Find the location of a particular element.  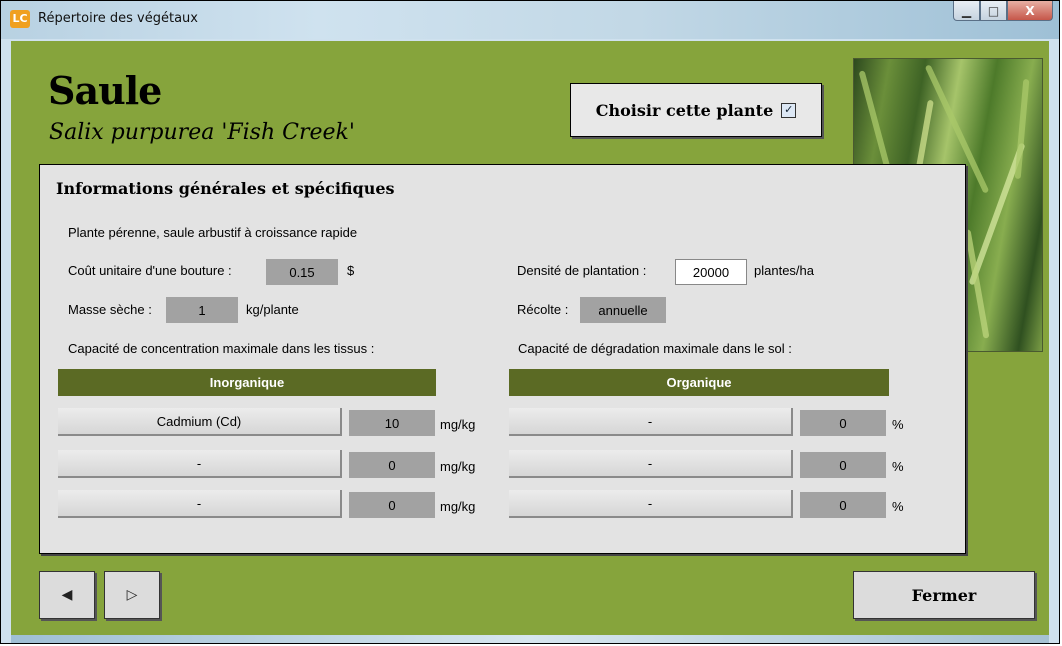

organic-row-2-value: 0 is located at coordinates (843, 465).